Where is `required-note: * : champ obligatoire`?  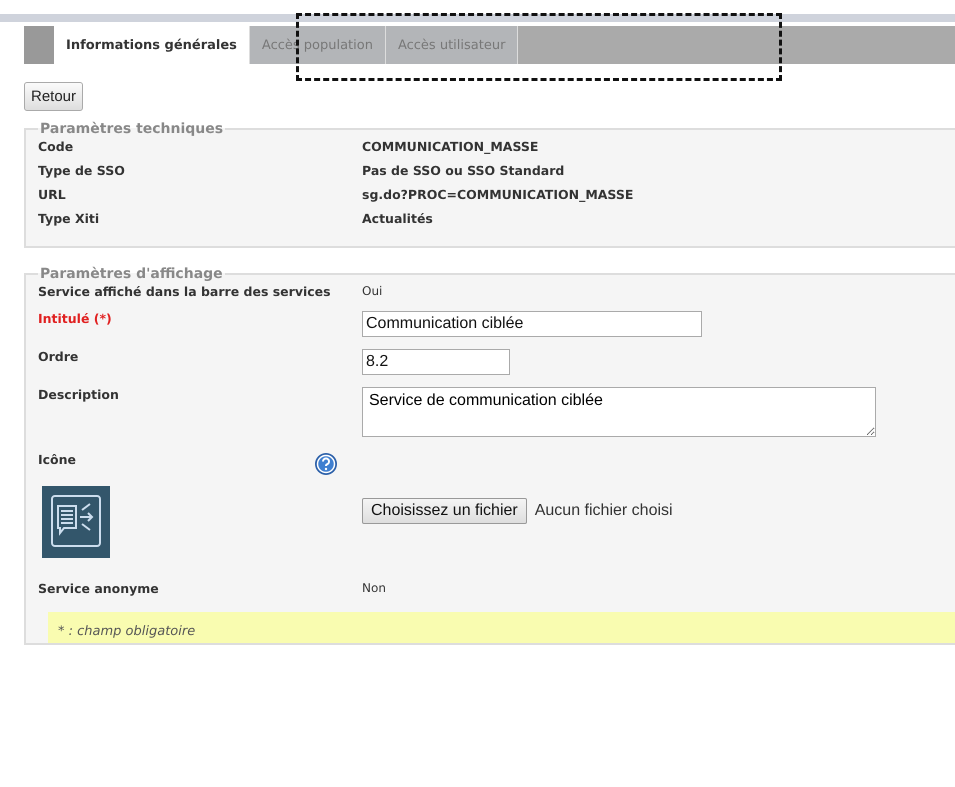 required-note: * : champ obligatoire is located at coordinates (501, 627).